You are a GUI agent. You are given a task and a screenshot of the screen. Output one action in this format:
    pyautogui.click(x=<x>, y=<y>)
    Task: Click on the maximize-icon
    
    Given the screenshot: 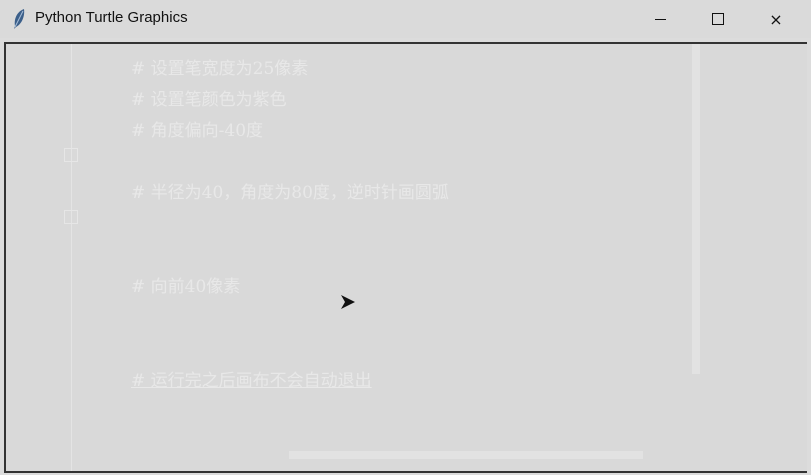 What is the action you would take?
    pyautogui.click(x=718, y=19)
    